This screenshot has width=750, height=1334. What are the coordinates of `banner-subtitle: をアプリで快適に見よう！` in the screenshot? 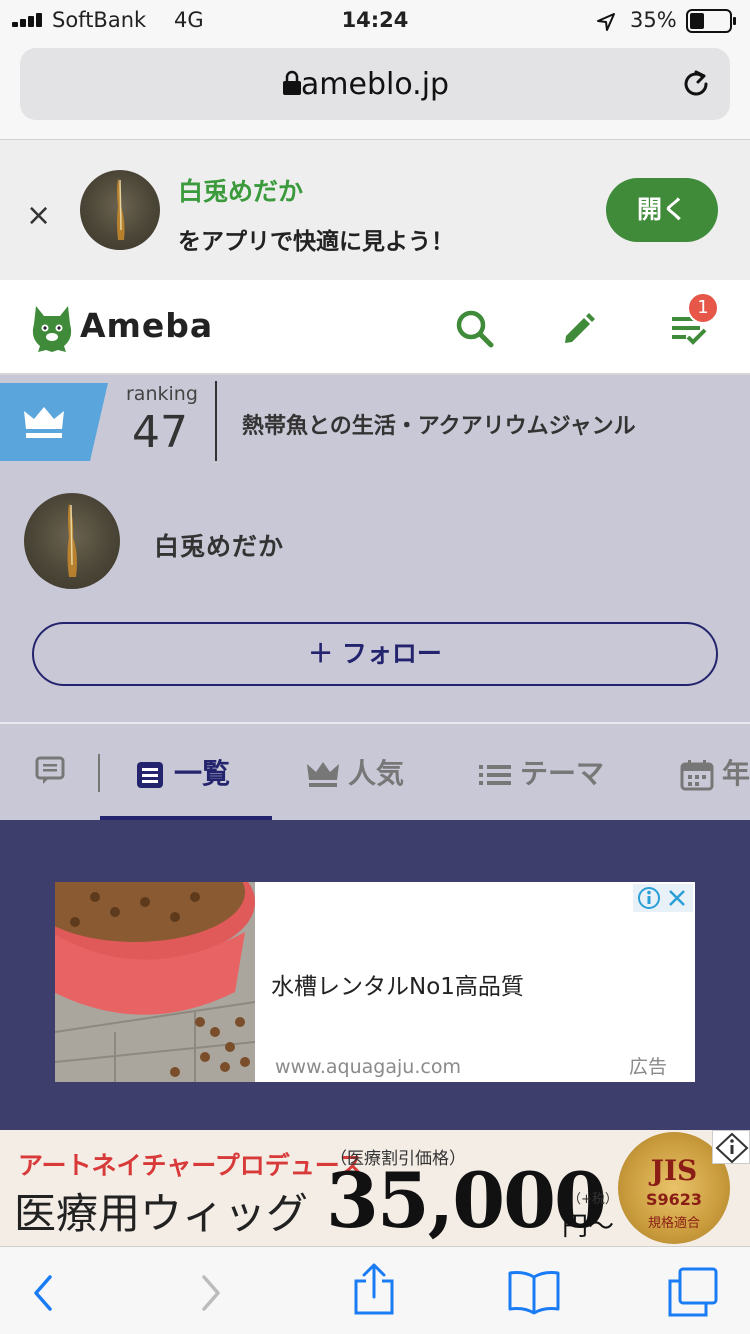 It's located at (316, 242).